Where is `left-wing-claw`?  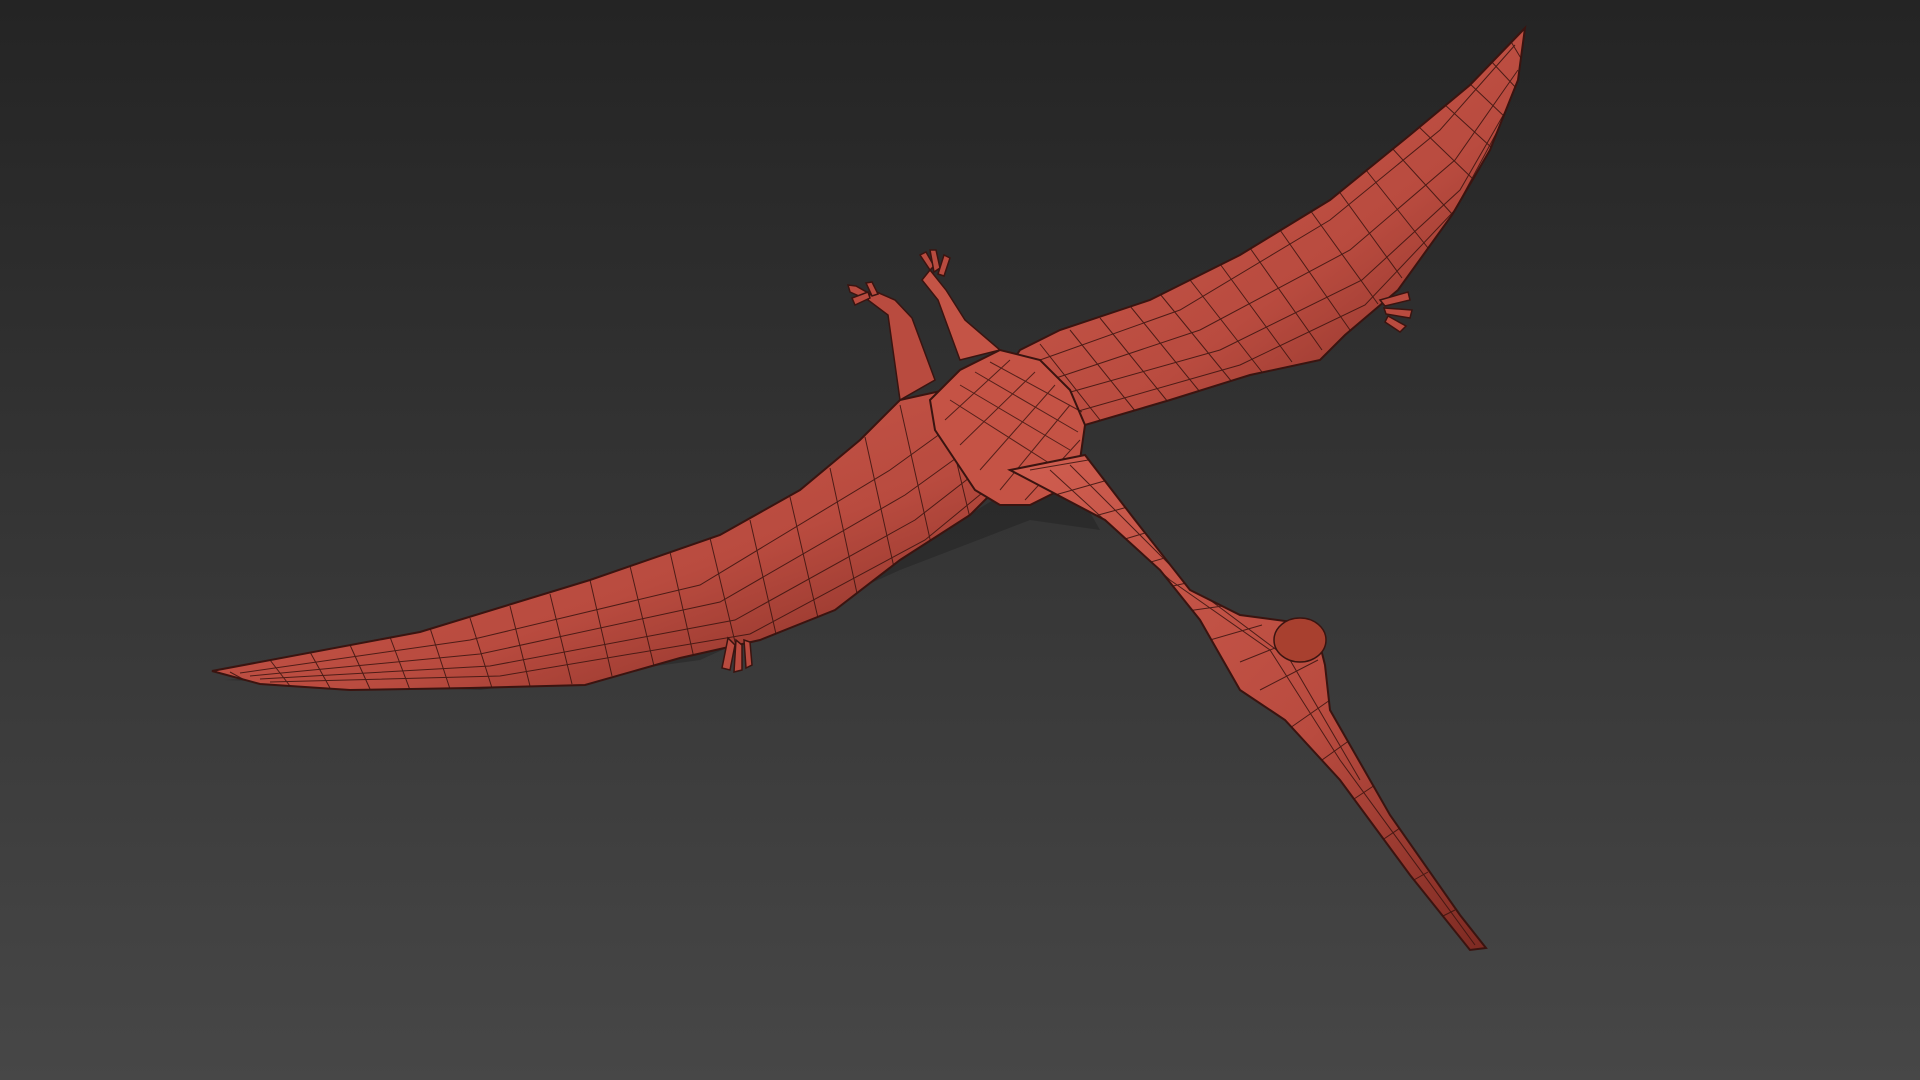 left-wing-claw is located at coordinates (737, 654).